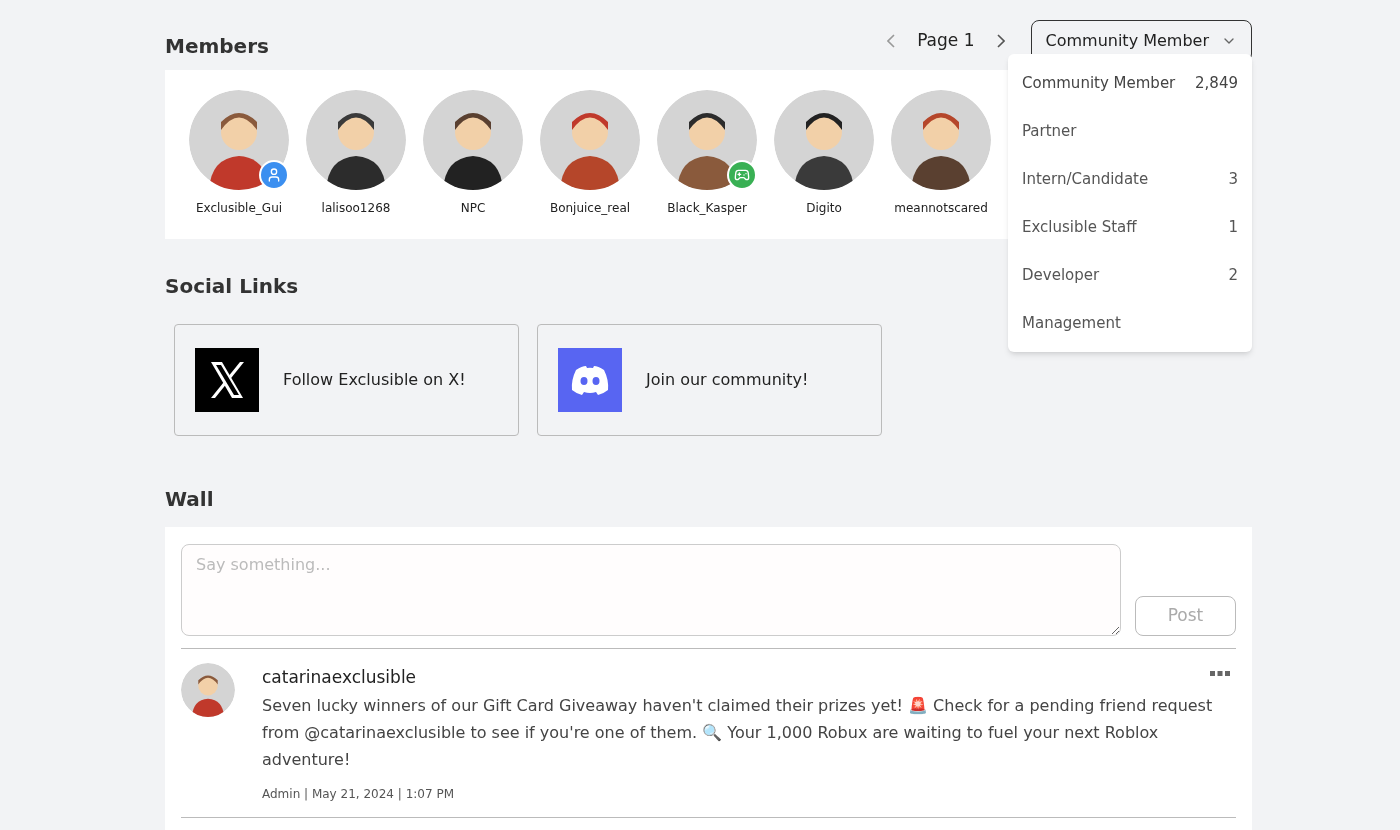  Describe the element at coordinates (1130, 227) in the screenshot. I see `role-option: Exclusible Staff 1` at that location.